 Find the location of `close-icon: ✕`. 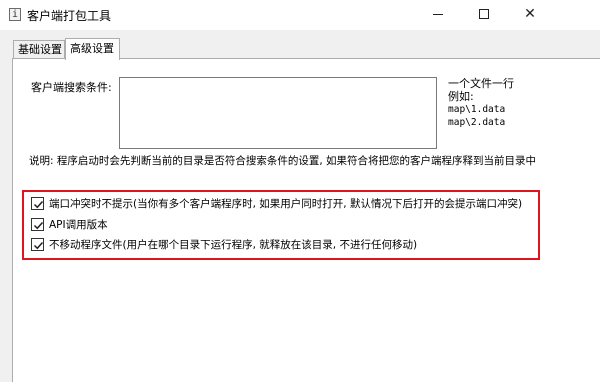

close-icon: ✕ is located at coordinates (530, 14).